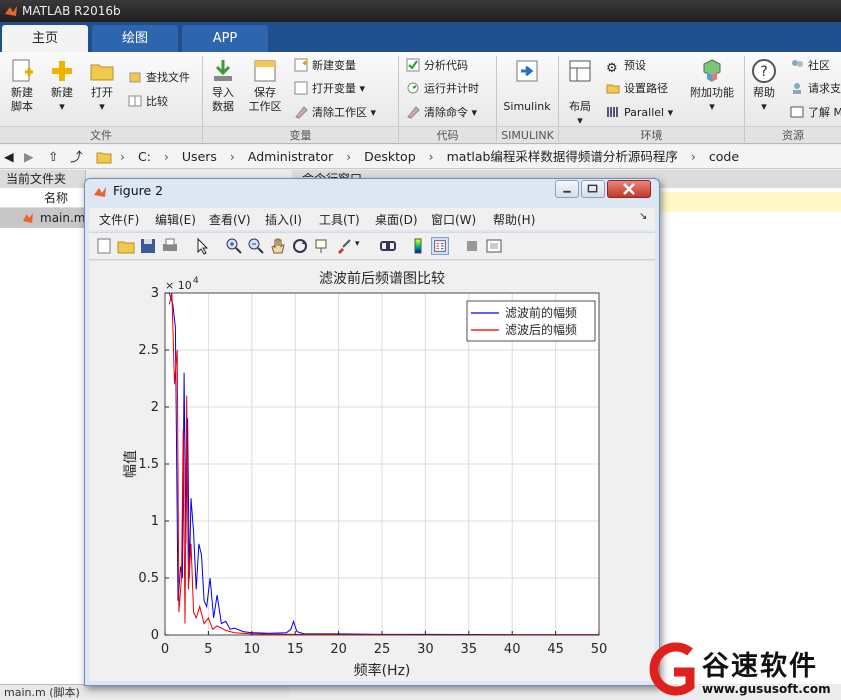 This screenshot has height=700, width=841. I want to click on set-path-button: 设置路径, so click(637, 89).